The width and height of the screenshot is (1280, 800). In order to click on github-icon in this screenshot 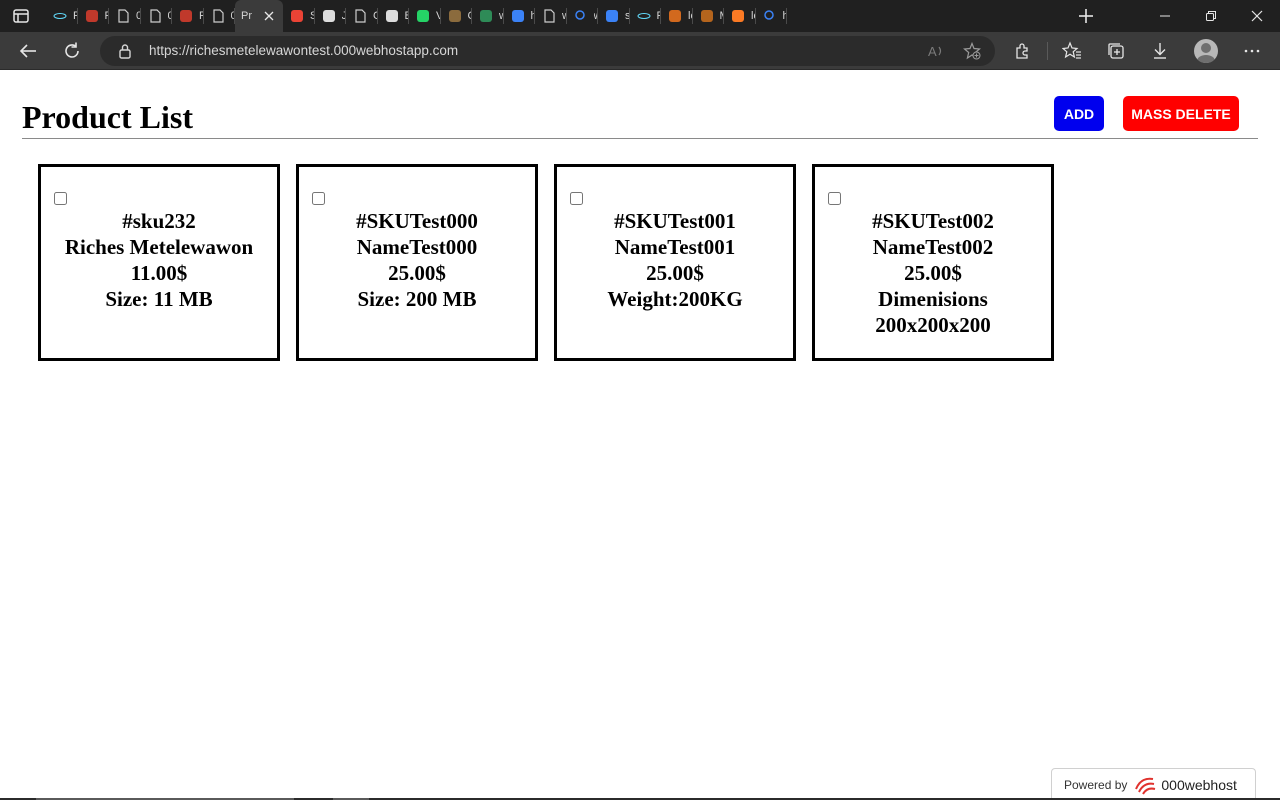, I will do `click(392, 16)`.